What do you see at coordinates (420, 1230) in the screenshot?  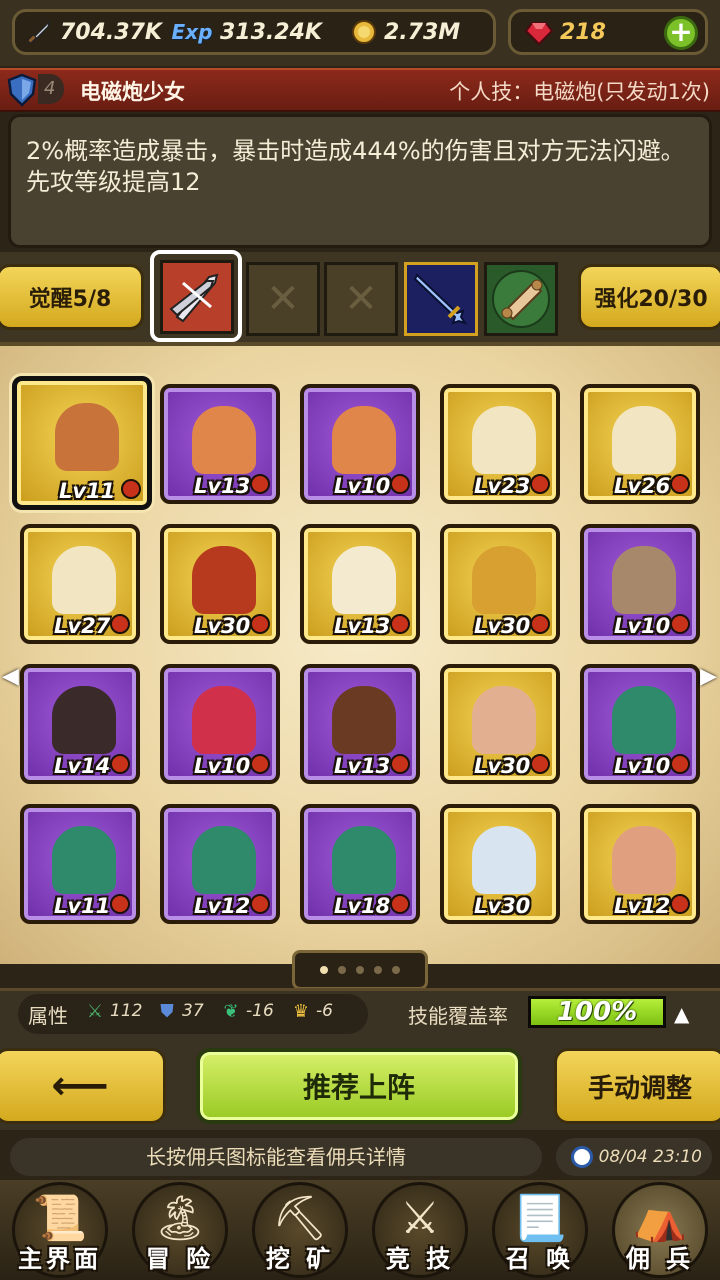 I see `nav-arena: ⚔ 竞 技` at bounding box center [420, 1230].